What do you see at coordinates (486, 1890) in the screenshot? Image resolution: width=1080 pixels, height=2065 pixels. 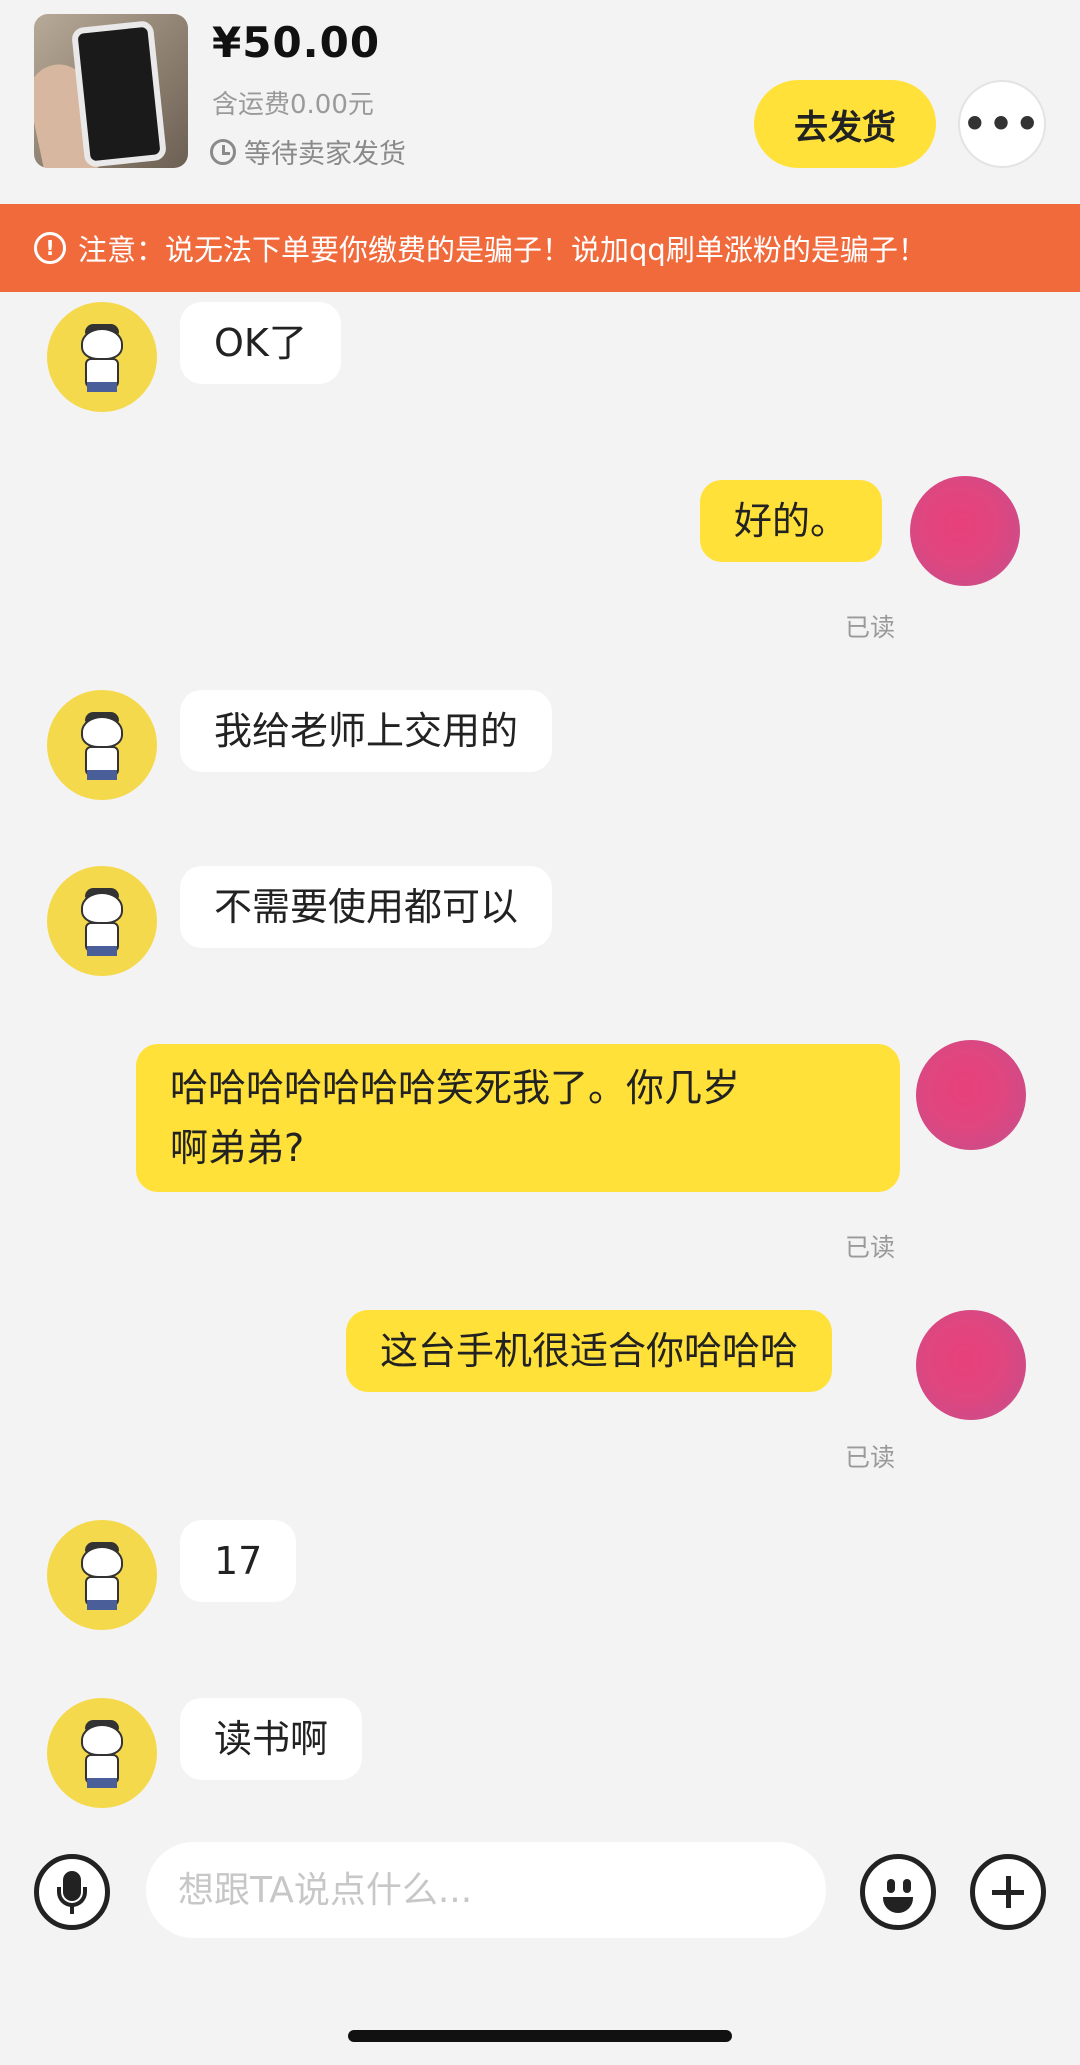 I see `message-input` at bounding box center [486, 1890].